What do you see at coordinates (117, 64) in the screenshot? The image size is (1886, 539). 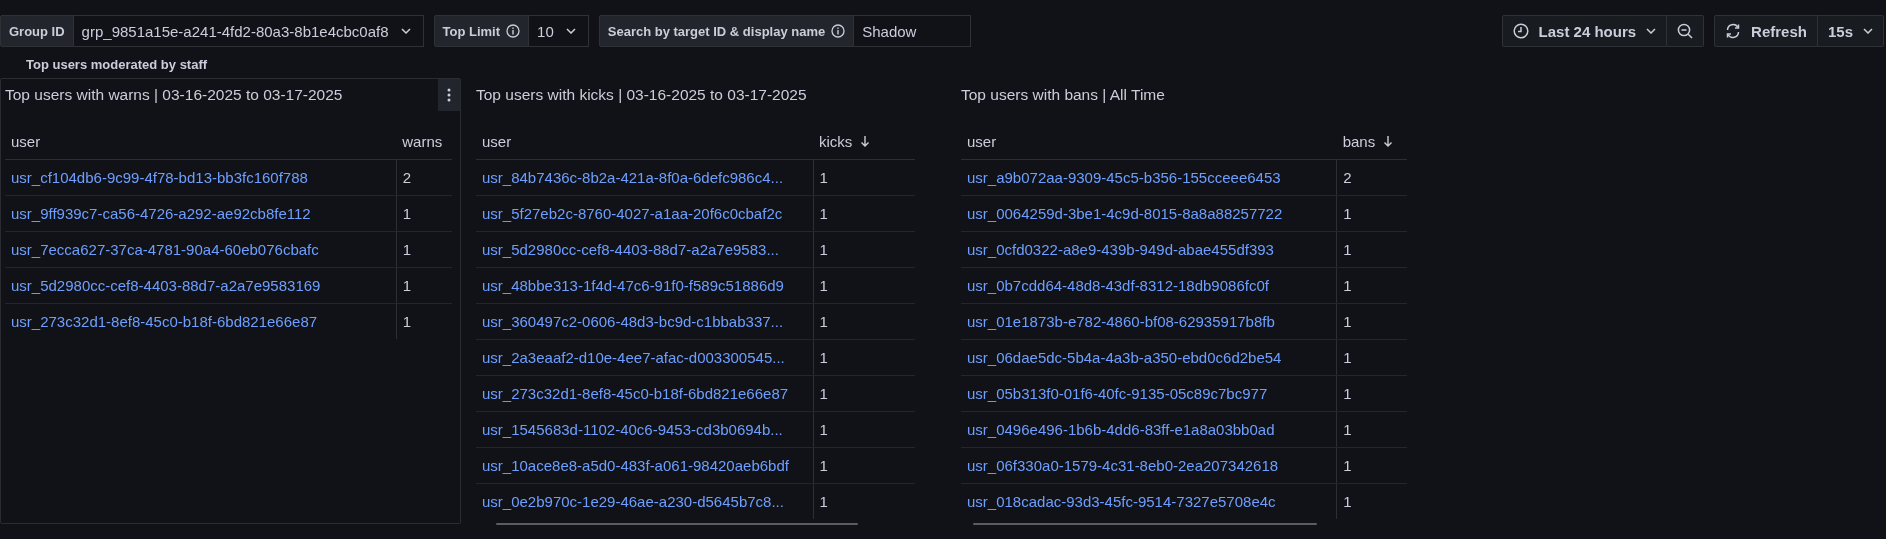 I see `row-title: Top users moderated by staff` at bounding box center [117, 64].